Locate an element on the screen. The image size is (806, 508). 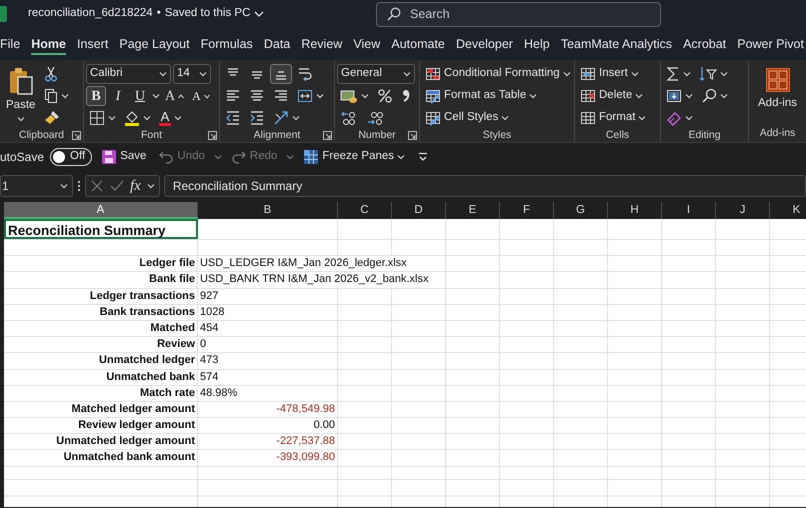
ribbon-button: Conditional Formatting is located at coordinates (498, 74).